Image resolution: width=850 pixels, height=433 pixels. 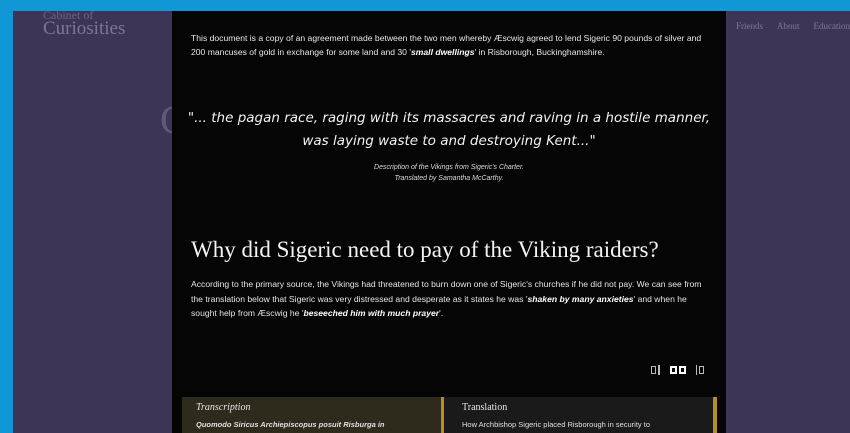 I want to click on single-right-view-icon, so click(x=701, y=370).